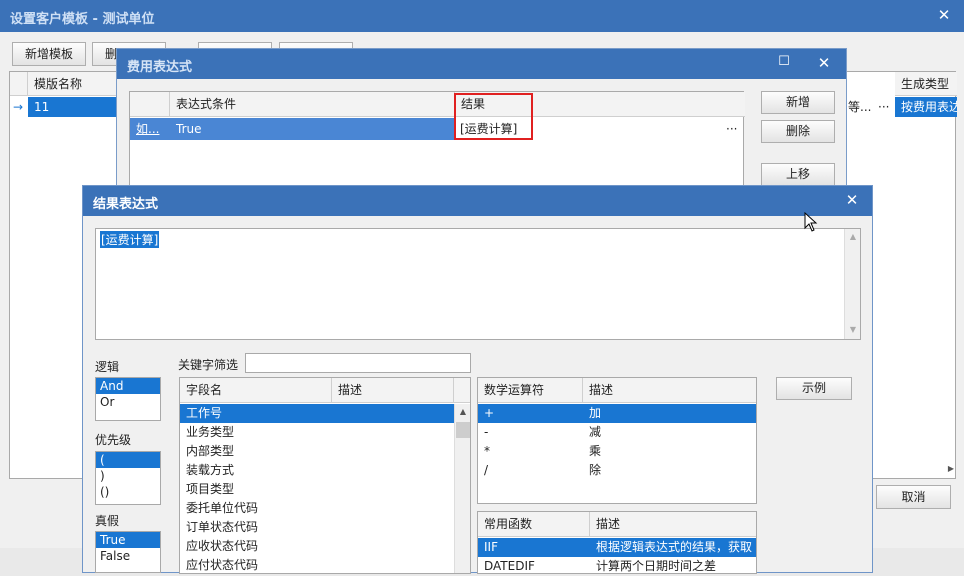  What do you see at coordinates (128, 460) in the screenshot?
I see `priority-item-open: (` at bounding box center [128, 460].